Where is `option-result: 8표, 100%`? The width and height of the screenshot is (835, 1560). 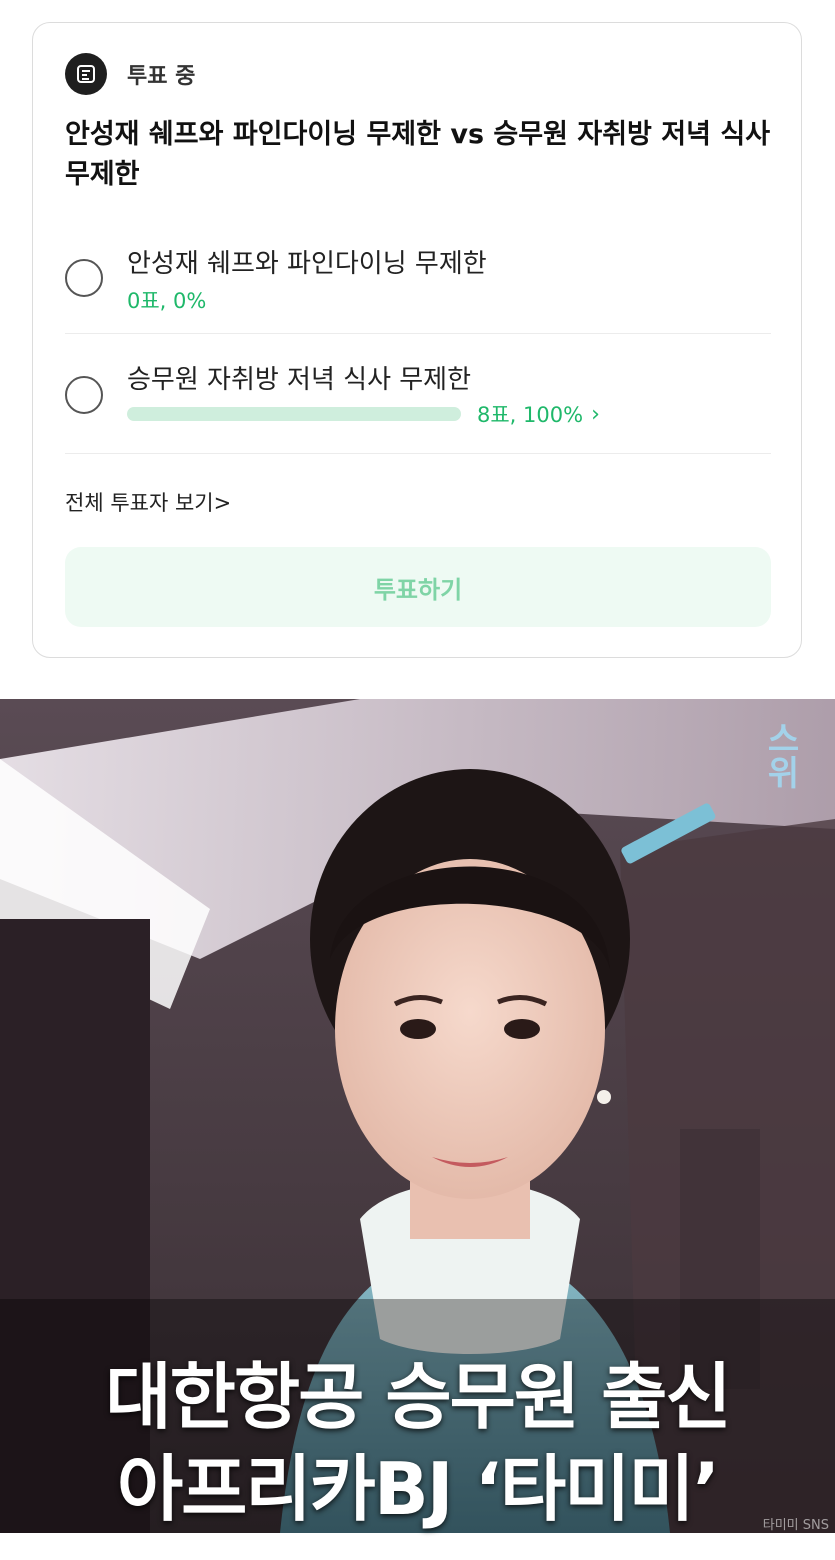 option-result: 8표, 100% is located at coordinates (530, 415).